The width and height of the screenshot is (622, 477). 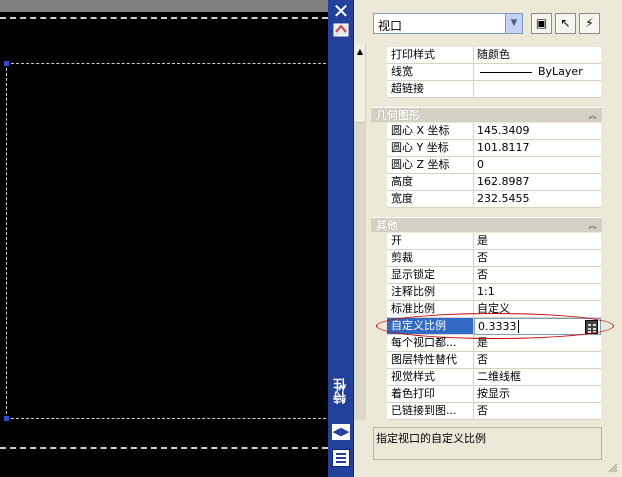 I want to click on vertical-scrollbar: ▲, so click(x=360, y=232).